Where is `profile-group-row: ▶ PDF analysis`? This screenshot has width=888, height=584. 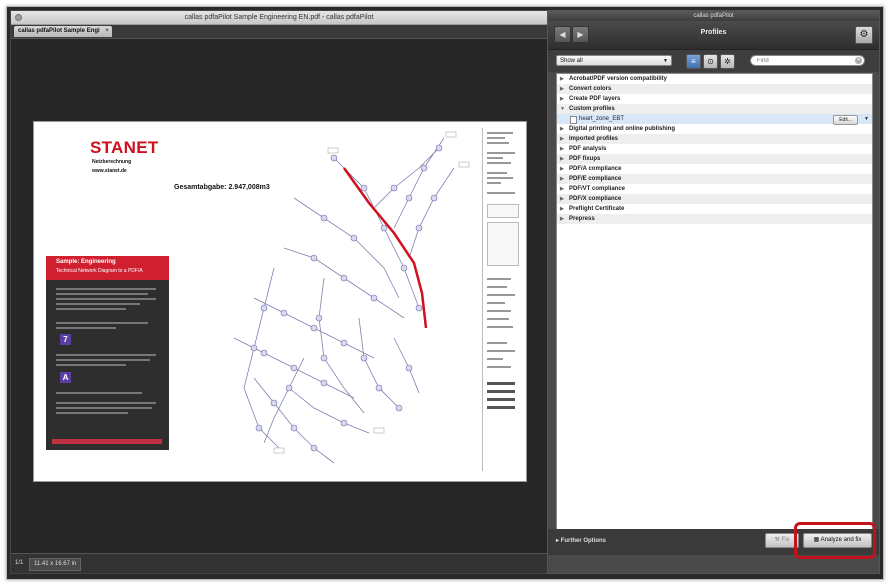
profile-group-row: ▶ PDF analysis is located at coordinates (714, 149).